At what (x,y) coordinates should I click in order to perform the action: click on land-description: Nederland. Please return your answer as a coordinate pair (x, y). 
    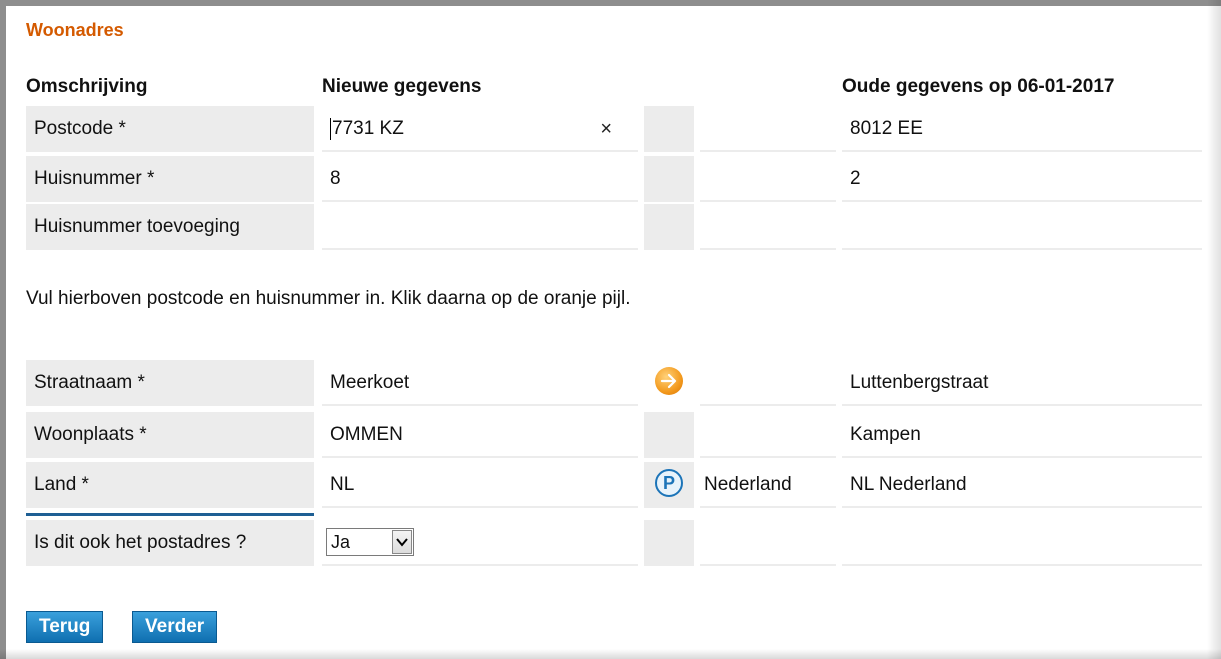
    Looking at the image, I should click on (768, 485).